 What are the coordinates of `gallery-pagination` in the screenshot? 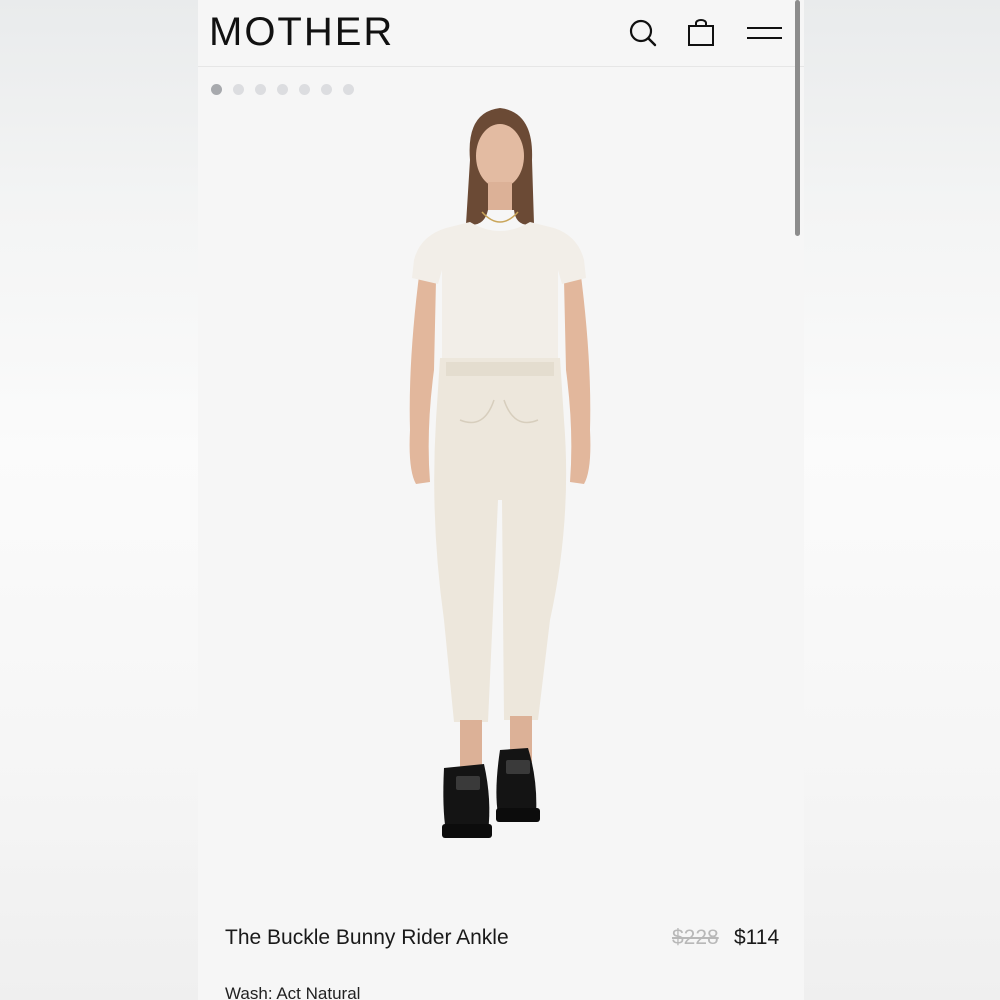 It's located at (282, 90).